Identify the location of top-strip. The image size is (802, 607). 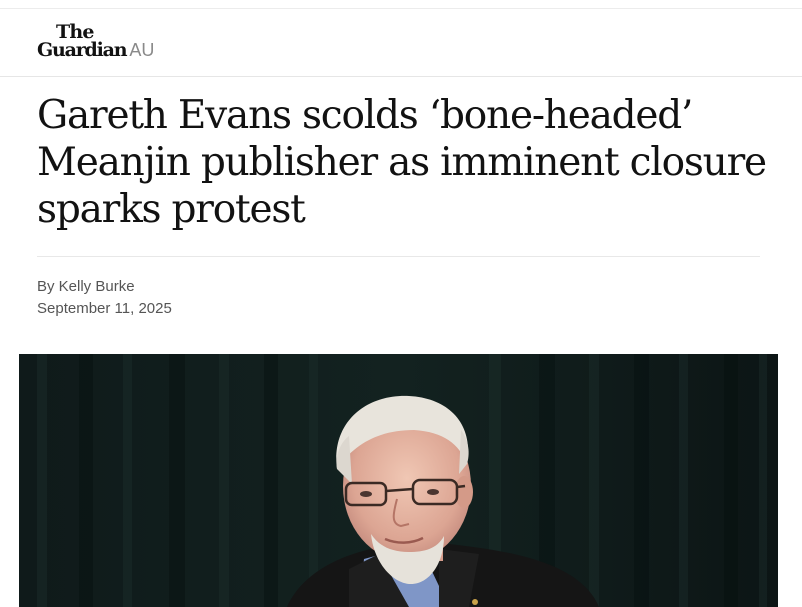
(401, 4).